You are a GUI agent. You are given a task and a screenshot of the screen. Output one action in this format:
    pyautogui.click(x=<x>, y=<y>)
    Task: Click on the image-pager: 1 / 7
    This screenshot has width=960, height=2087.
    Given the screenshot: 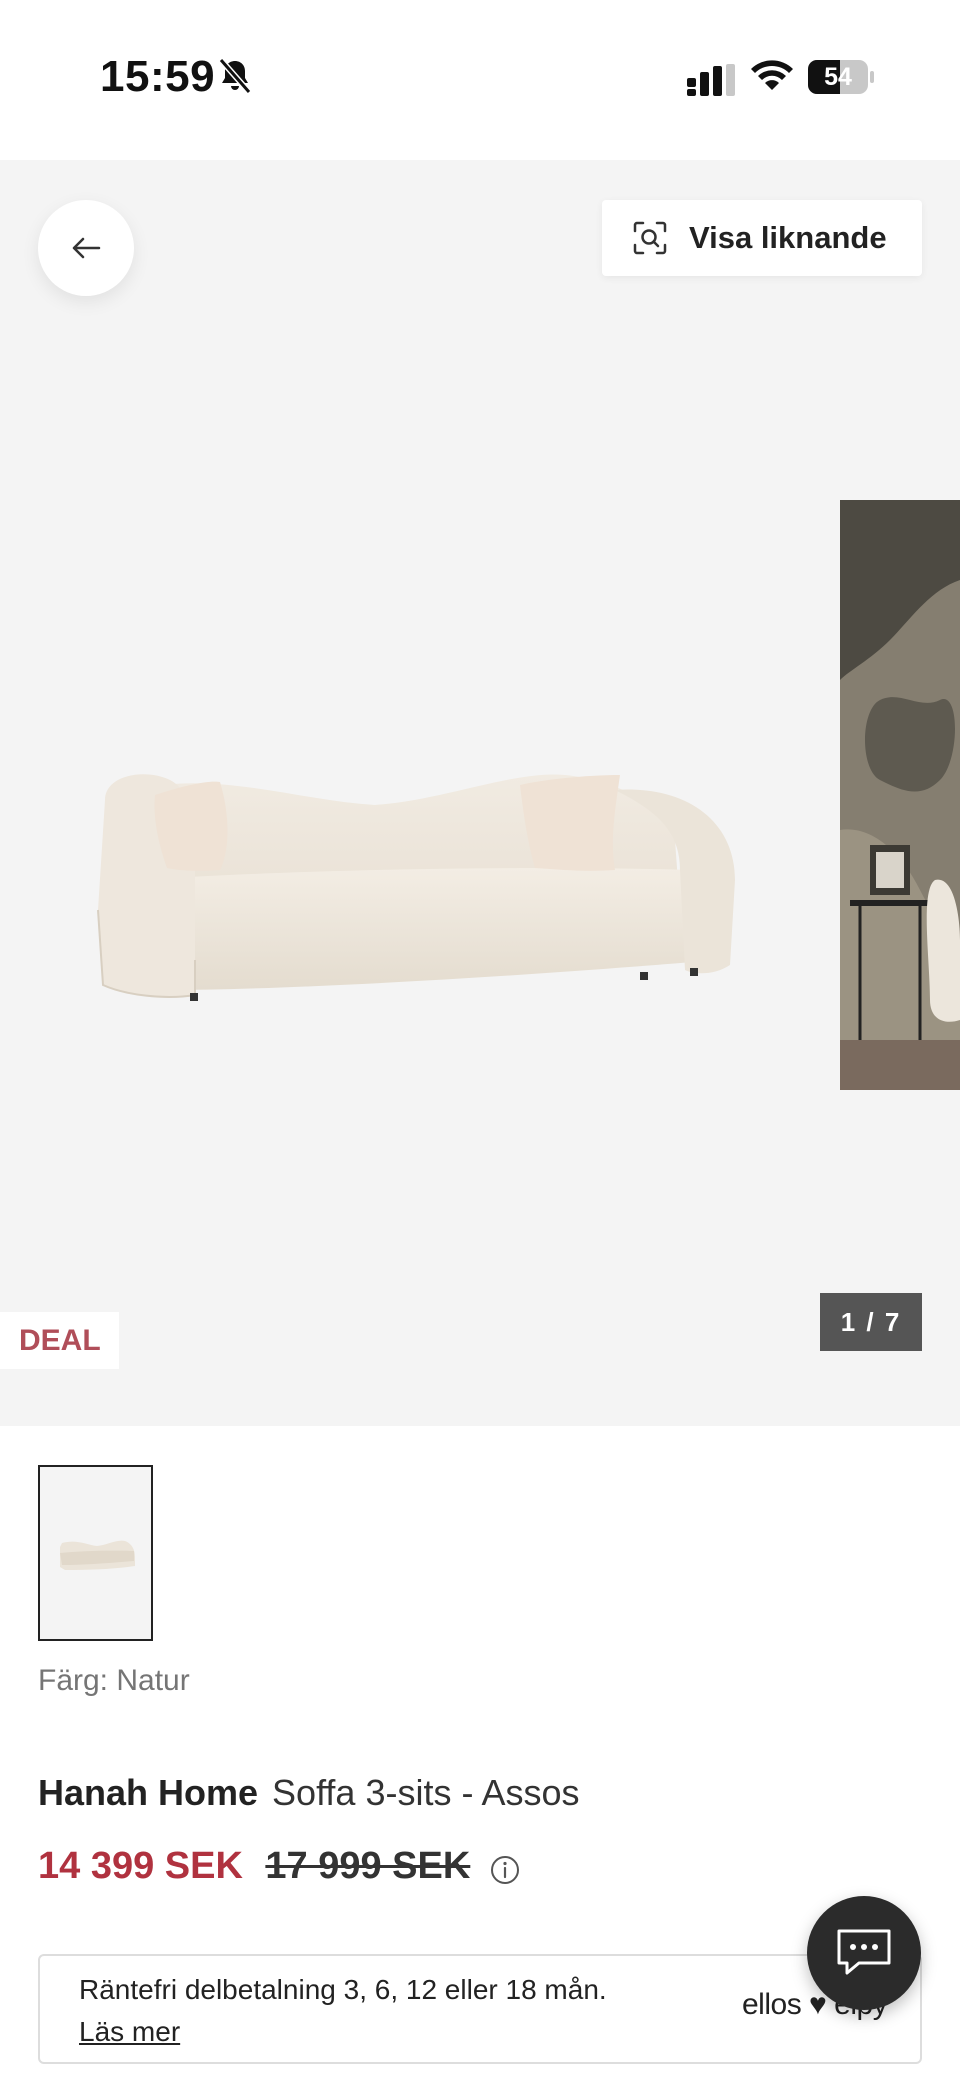 What is the action you would take?
    pyautogui.click(x=871, y=1322)
    